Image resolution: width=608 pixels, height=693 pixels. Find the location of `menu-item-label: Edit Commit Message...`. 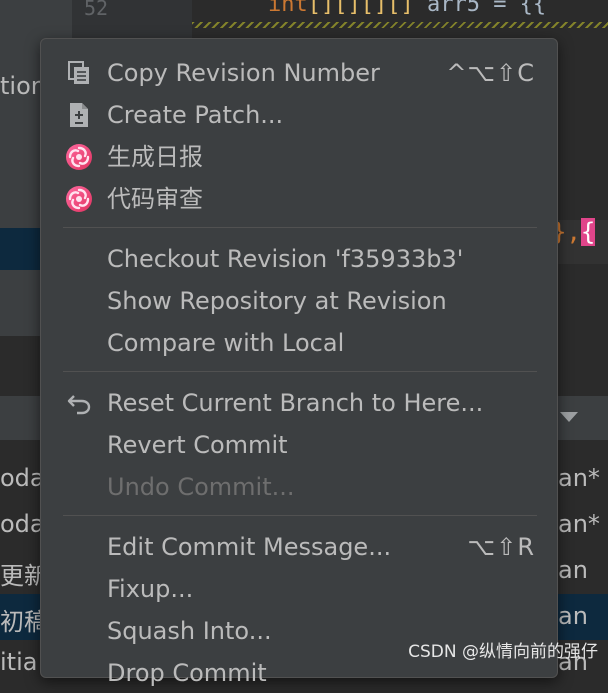

menu-item-label: Edit Commit Message... is located at coordinates (249, 547).